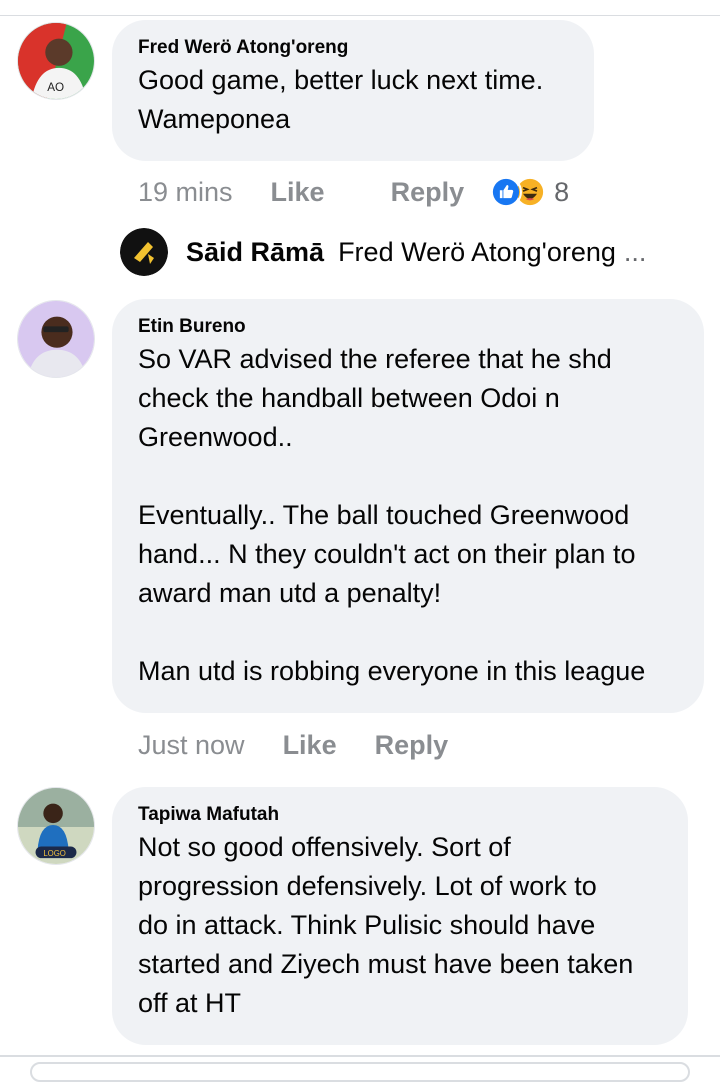 The width and height of the screenshot is (720, 1082). Describe the element at coordinates (477, 251) in the screenshot. I see `reply-snippet: Fred Werö Atong'oreng` at that location.